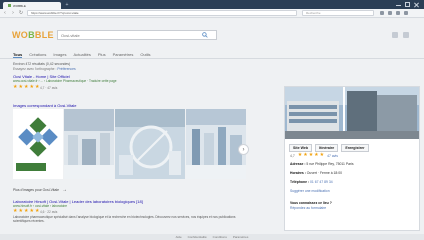 The width and height of the screenshot is (424, 240). Describe the element at coordinates (44, 69) in the screenshot. I see `spelling-suggestion: Essayez avec l'orthographe : Préférences` at that location.